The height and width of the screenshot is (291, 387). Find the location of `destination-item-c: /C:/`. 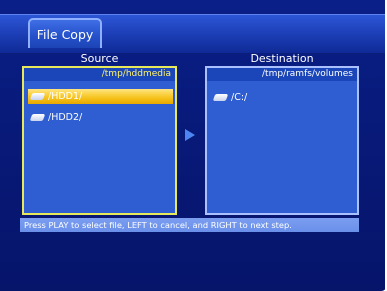

destination-item-c: /C:/ is located at coordinates (283, 97).